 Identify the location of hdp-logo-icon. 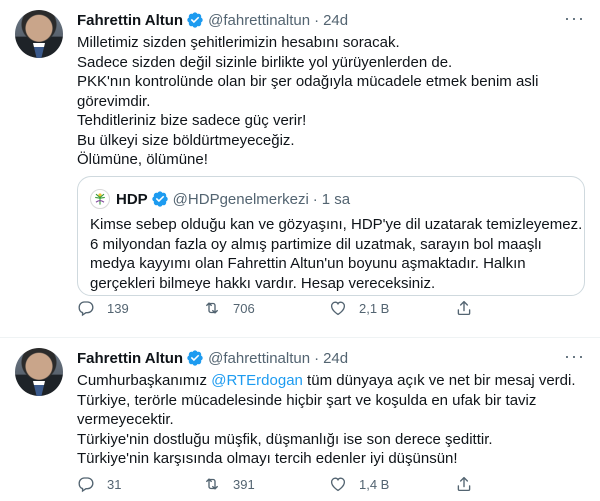
(100, 199).